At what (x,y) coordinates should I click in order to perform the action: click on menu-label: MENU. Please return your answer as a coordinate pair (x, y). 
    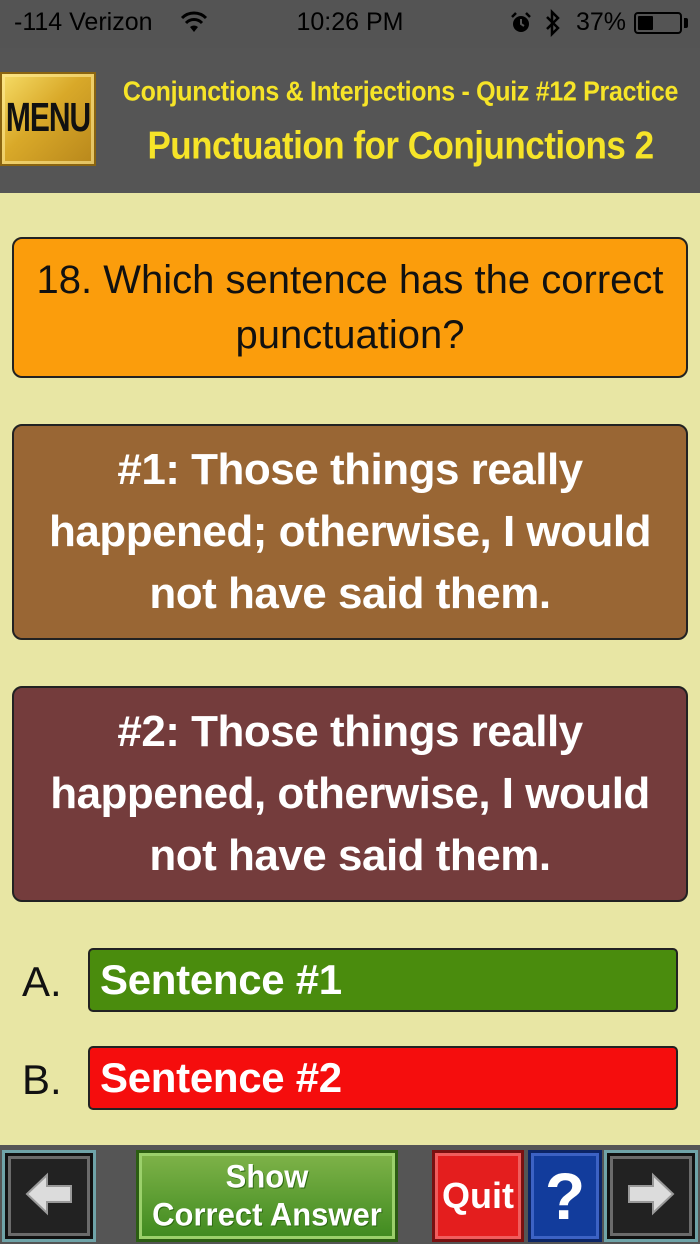
    Looking at the image, I should click on (48, 118).